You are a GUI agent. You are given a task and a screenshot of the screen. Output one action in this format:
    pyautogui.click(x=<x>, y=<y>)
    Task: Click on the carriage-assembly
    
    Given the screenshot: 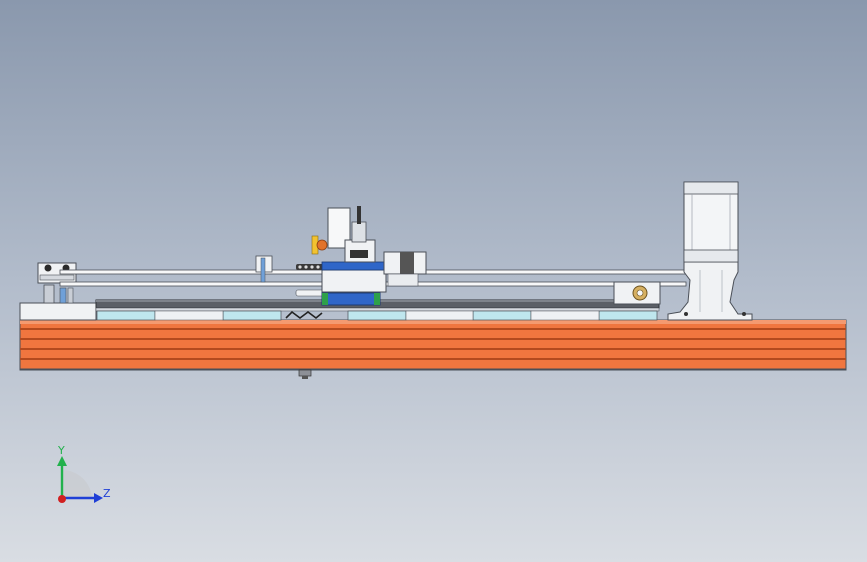 What is the action you would take?
    pyautogui.click(x=374, y=256)
    